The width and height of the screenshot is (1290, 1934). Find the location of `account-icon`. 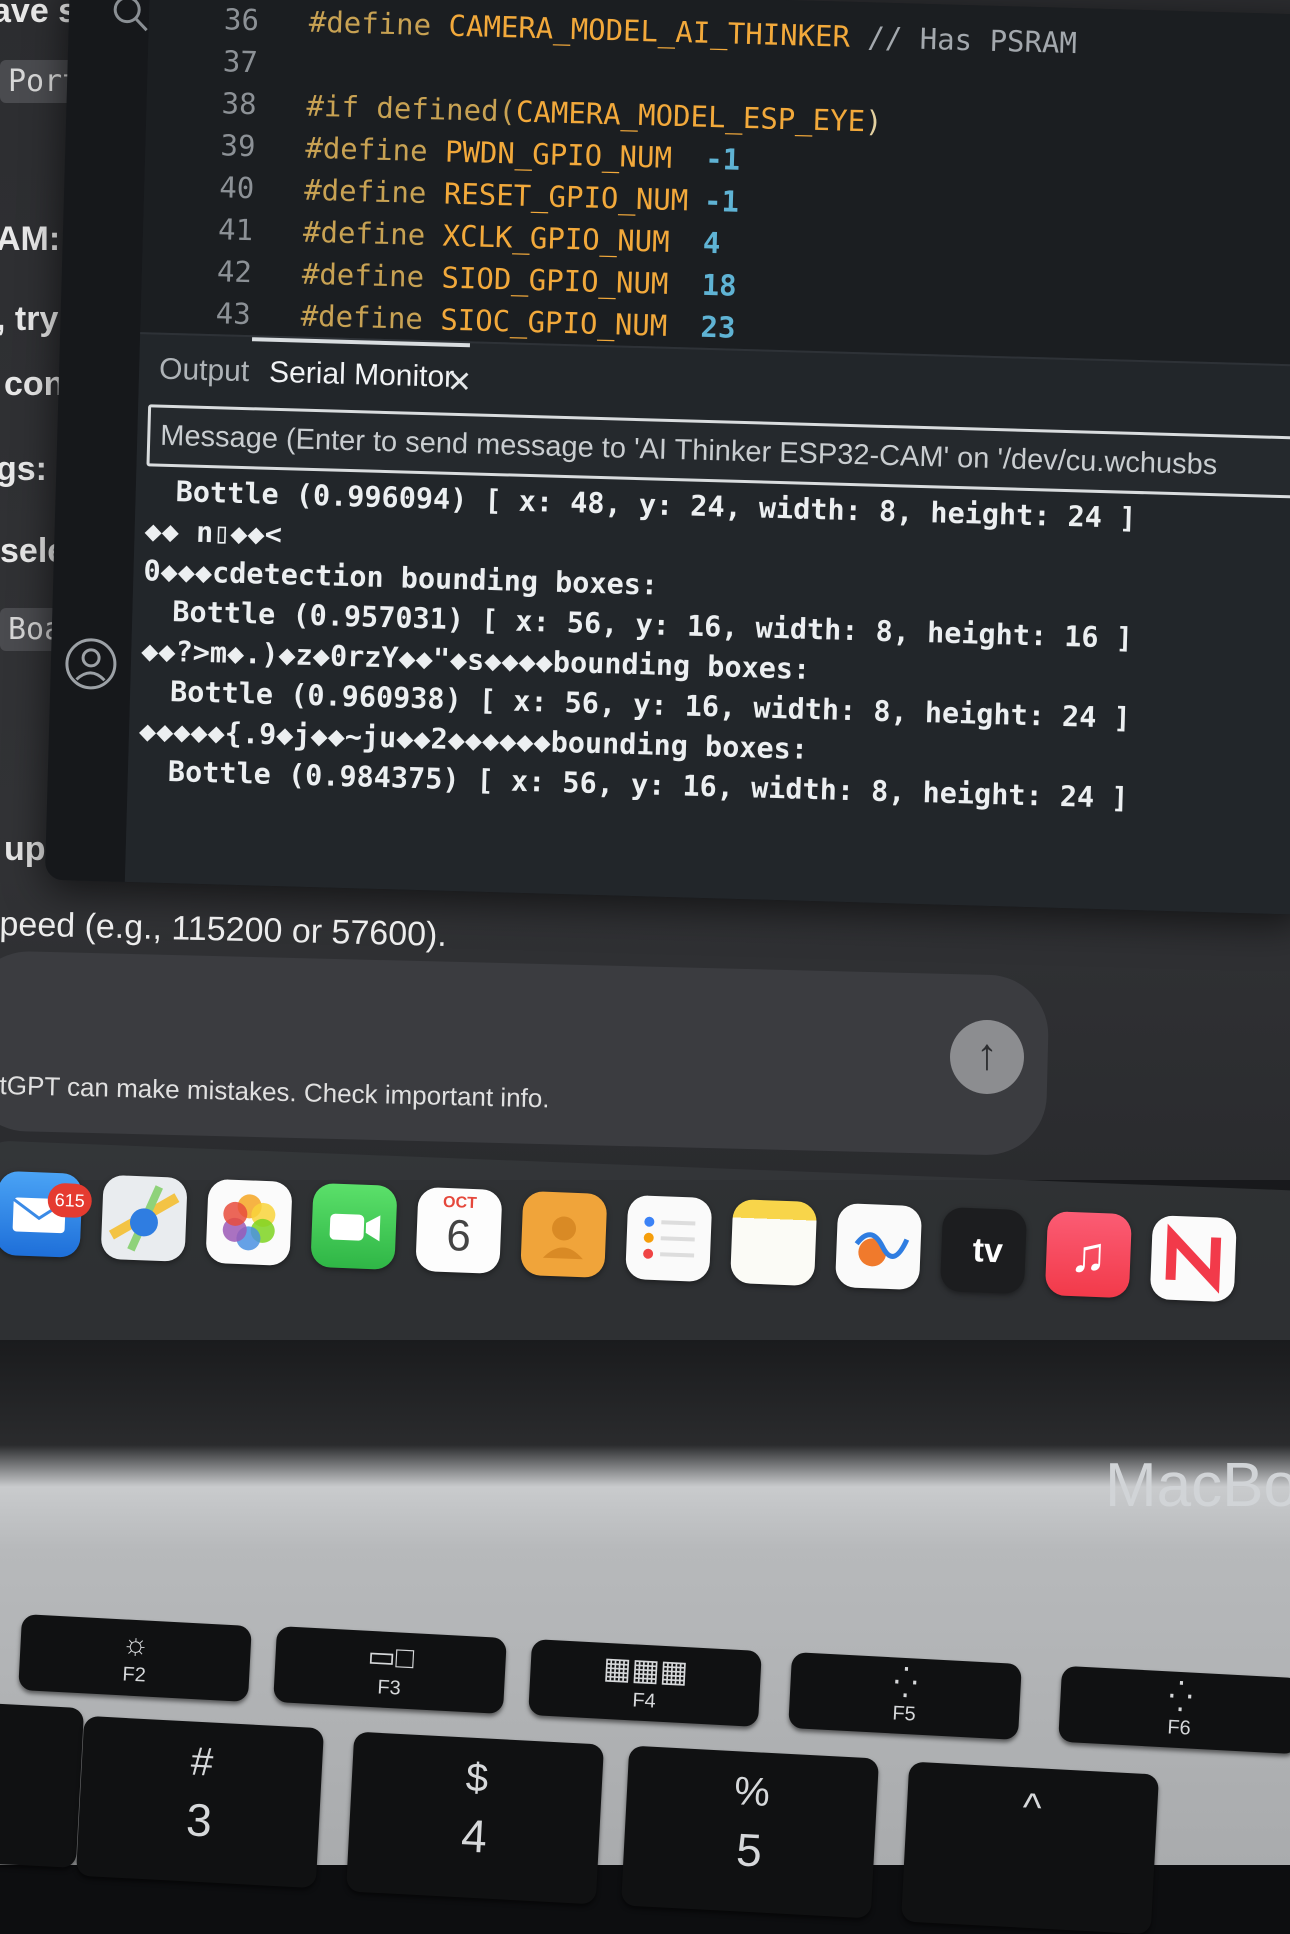

account-icon is located at coordinates (91, 664).